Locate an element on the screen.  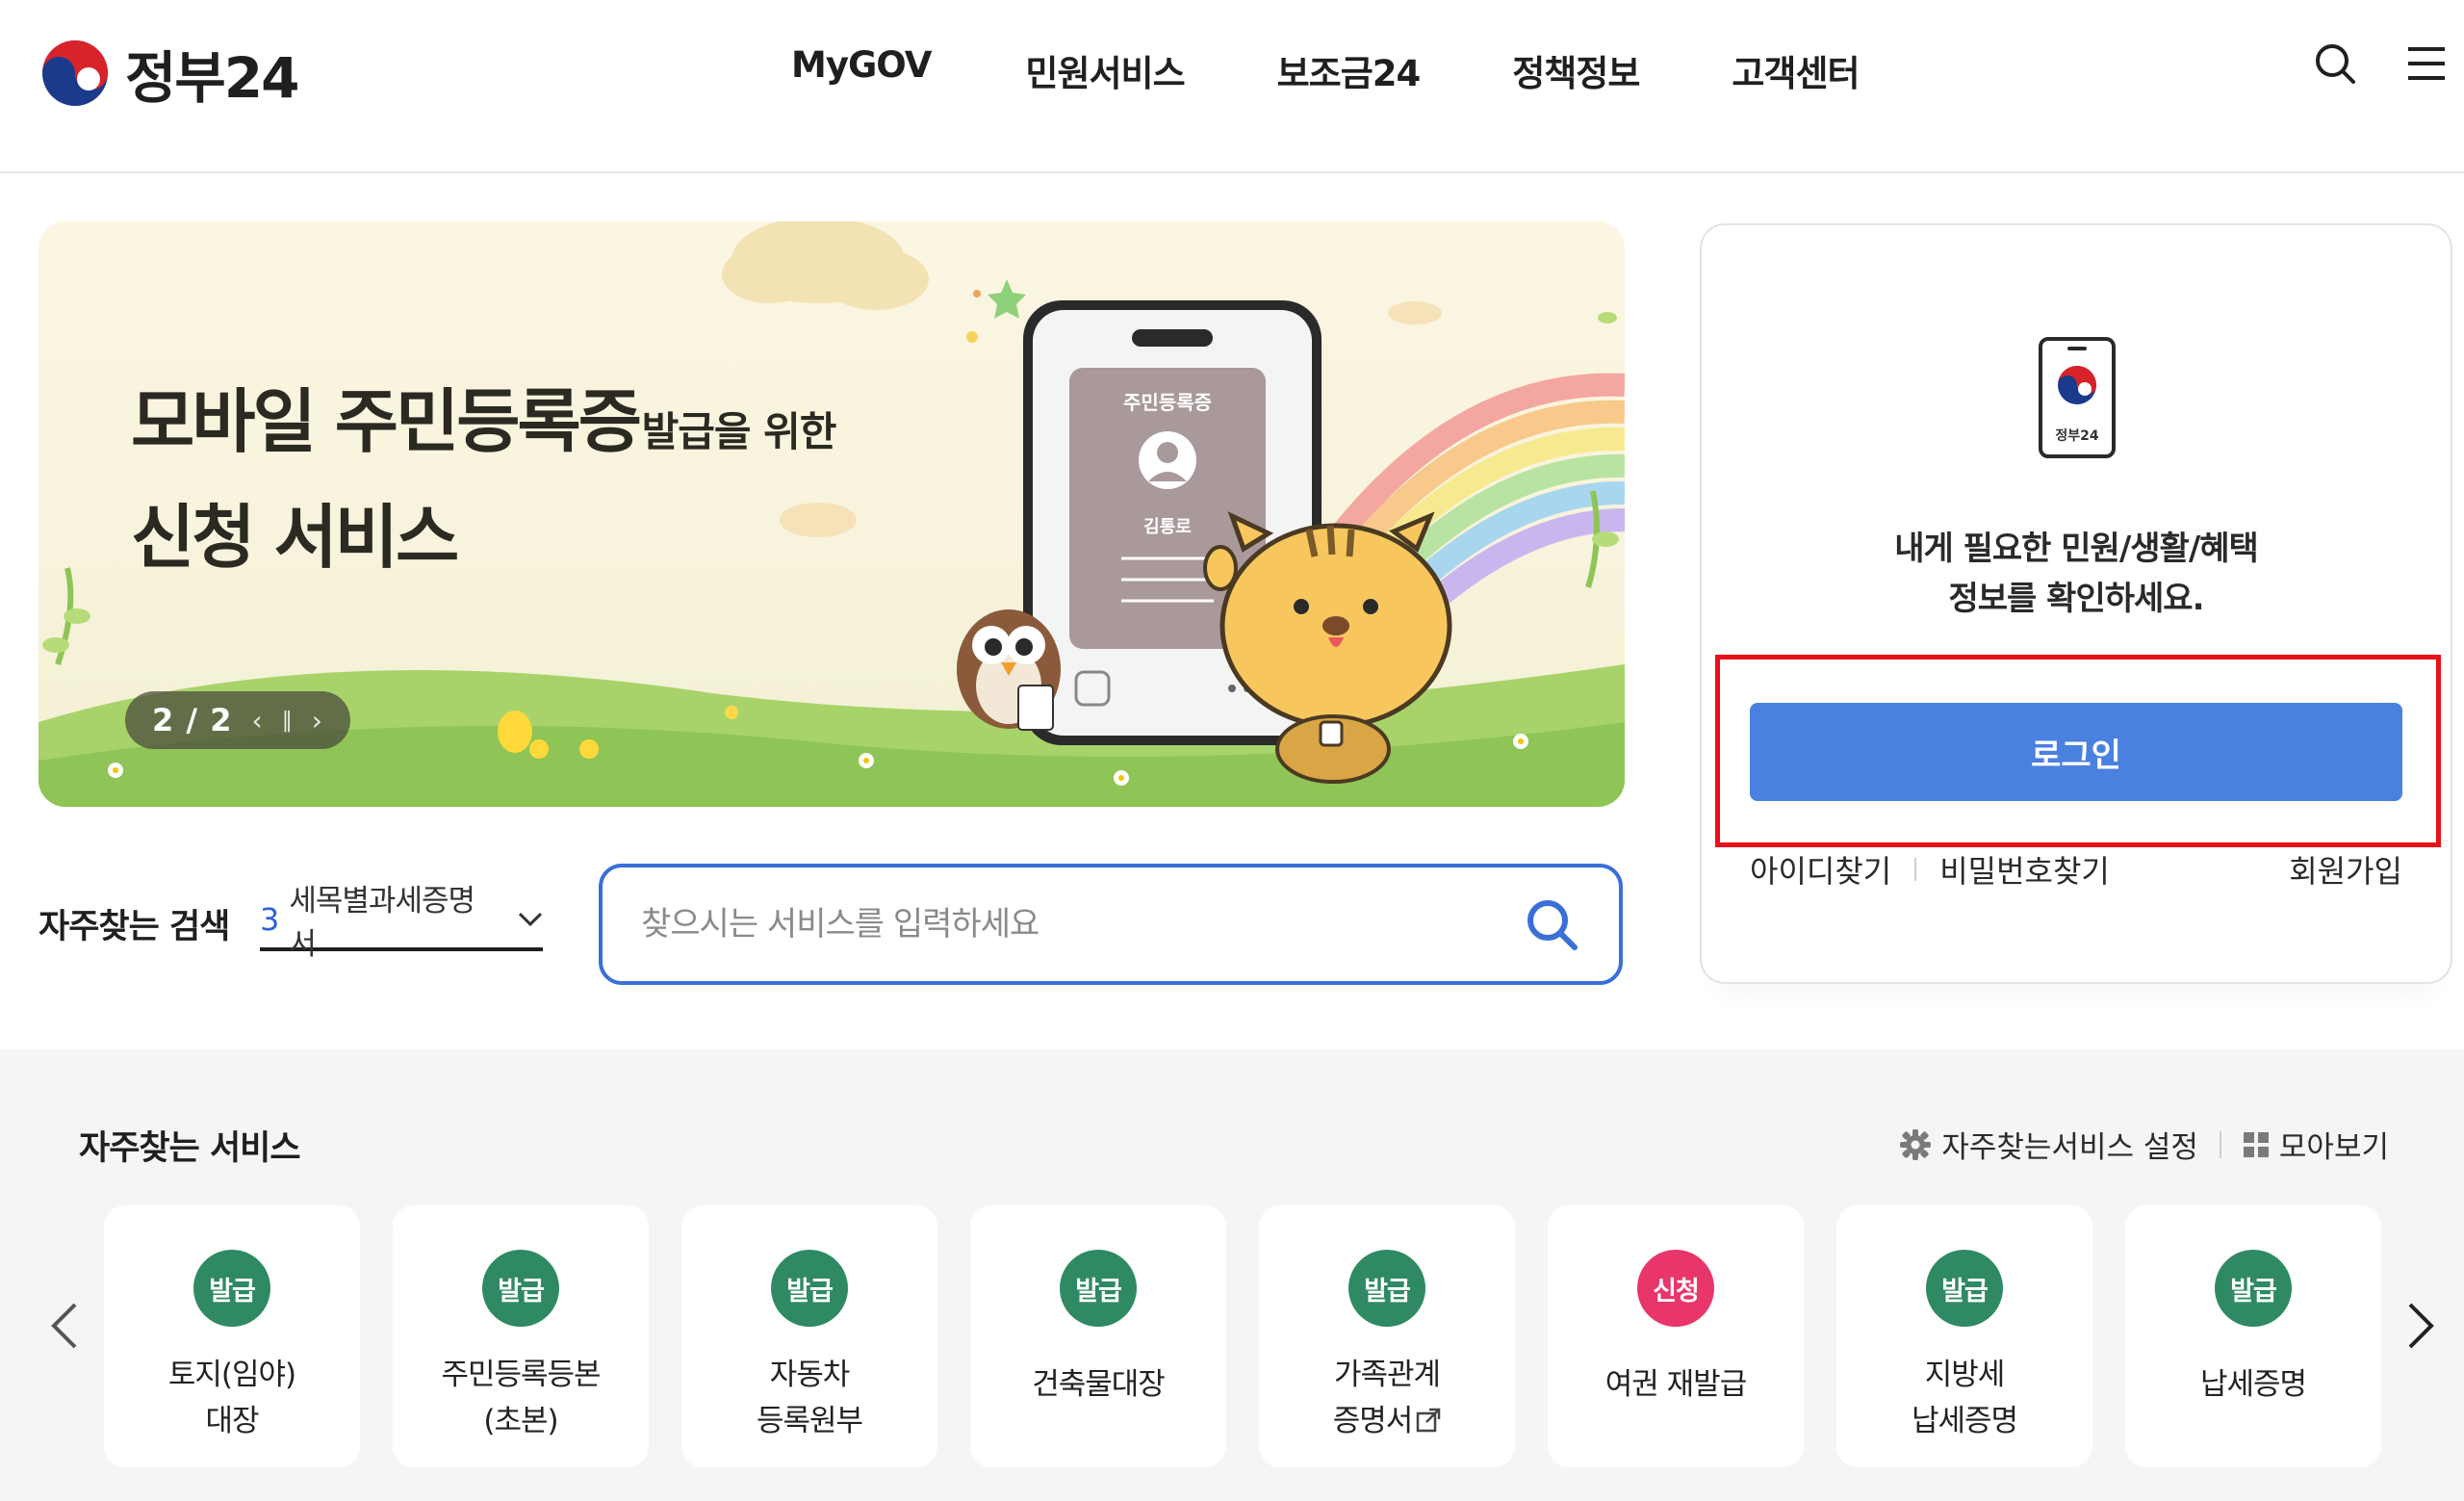
login-button: 로그인 is located at coordinates (2076, 752).